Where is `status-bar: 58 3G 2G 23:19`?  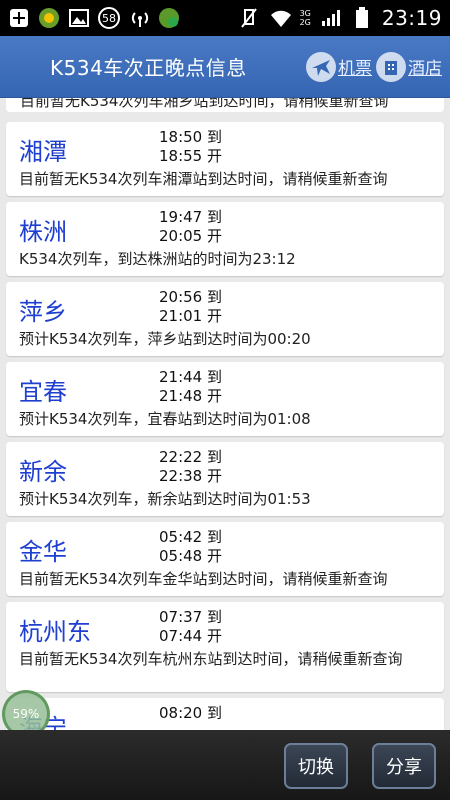 status-bar: 58 3G 2G 23:19 is located at coordinates (225, 18).